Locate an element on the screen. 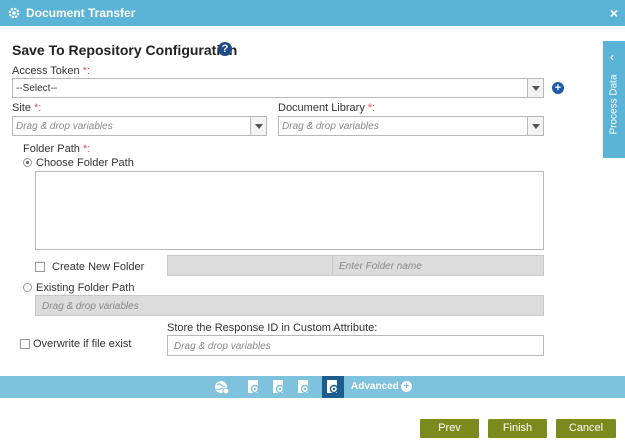 The width and height of the screenshot is (625, 446). existing-folder-radio is located at coordinates (27, 287).